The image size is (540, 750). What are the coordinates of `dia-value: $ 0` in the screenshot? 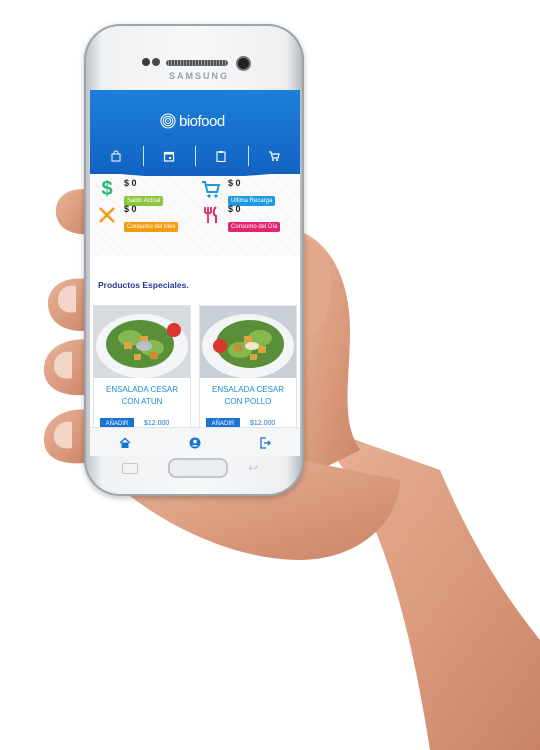 It's located at (234, 209).